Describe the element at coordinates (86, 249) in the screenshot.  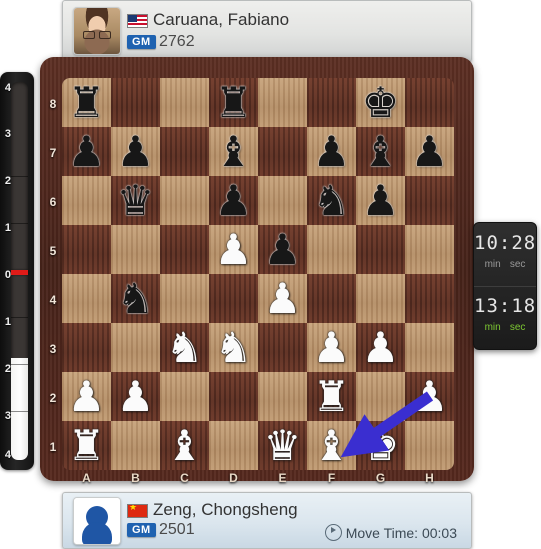
I see `square-a5` at that location.